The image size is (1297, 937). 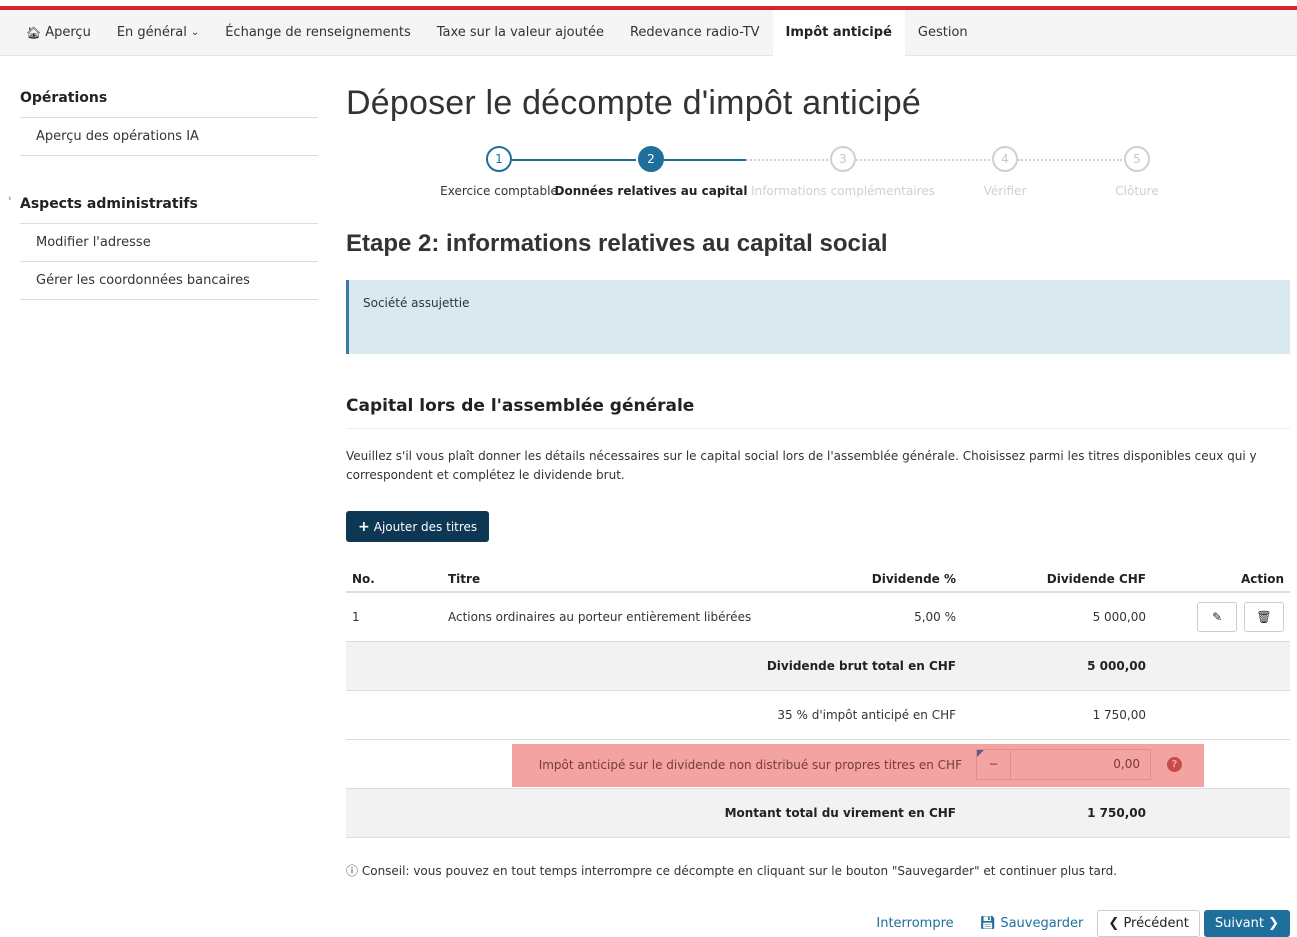 What do you see at coordinates (980, 753) in the screenshot?
I see `corner-marker` at bounding box center [980, 753].